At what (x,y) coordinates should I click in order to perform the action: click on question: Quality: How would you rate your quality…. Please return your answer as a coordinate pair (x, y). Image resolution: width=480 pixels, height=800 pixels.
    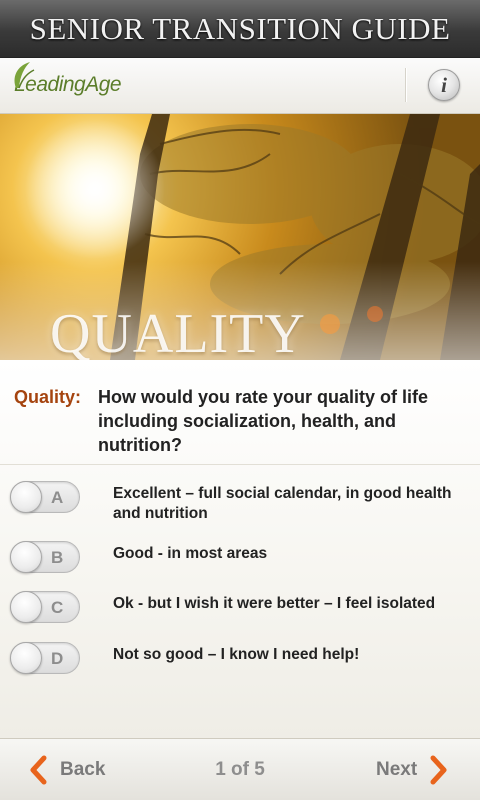
    Looking at the image, I should click on (244, 421).